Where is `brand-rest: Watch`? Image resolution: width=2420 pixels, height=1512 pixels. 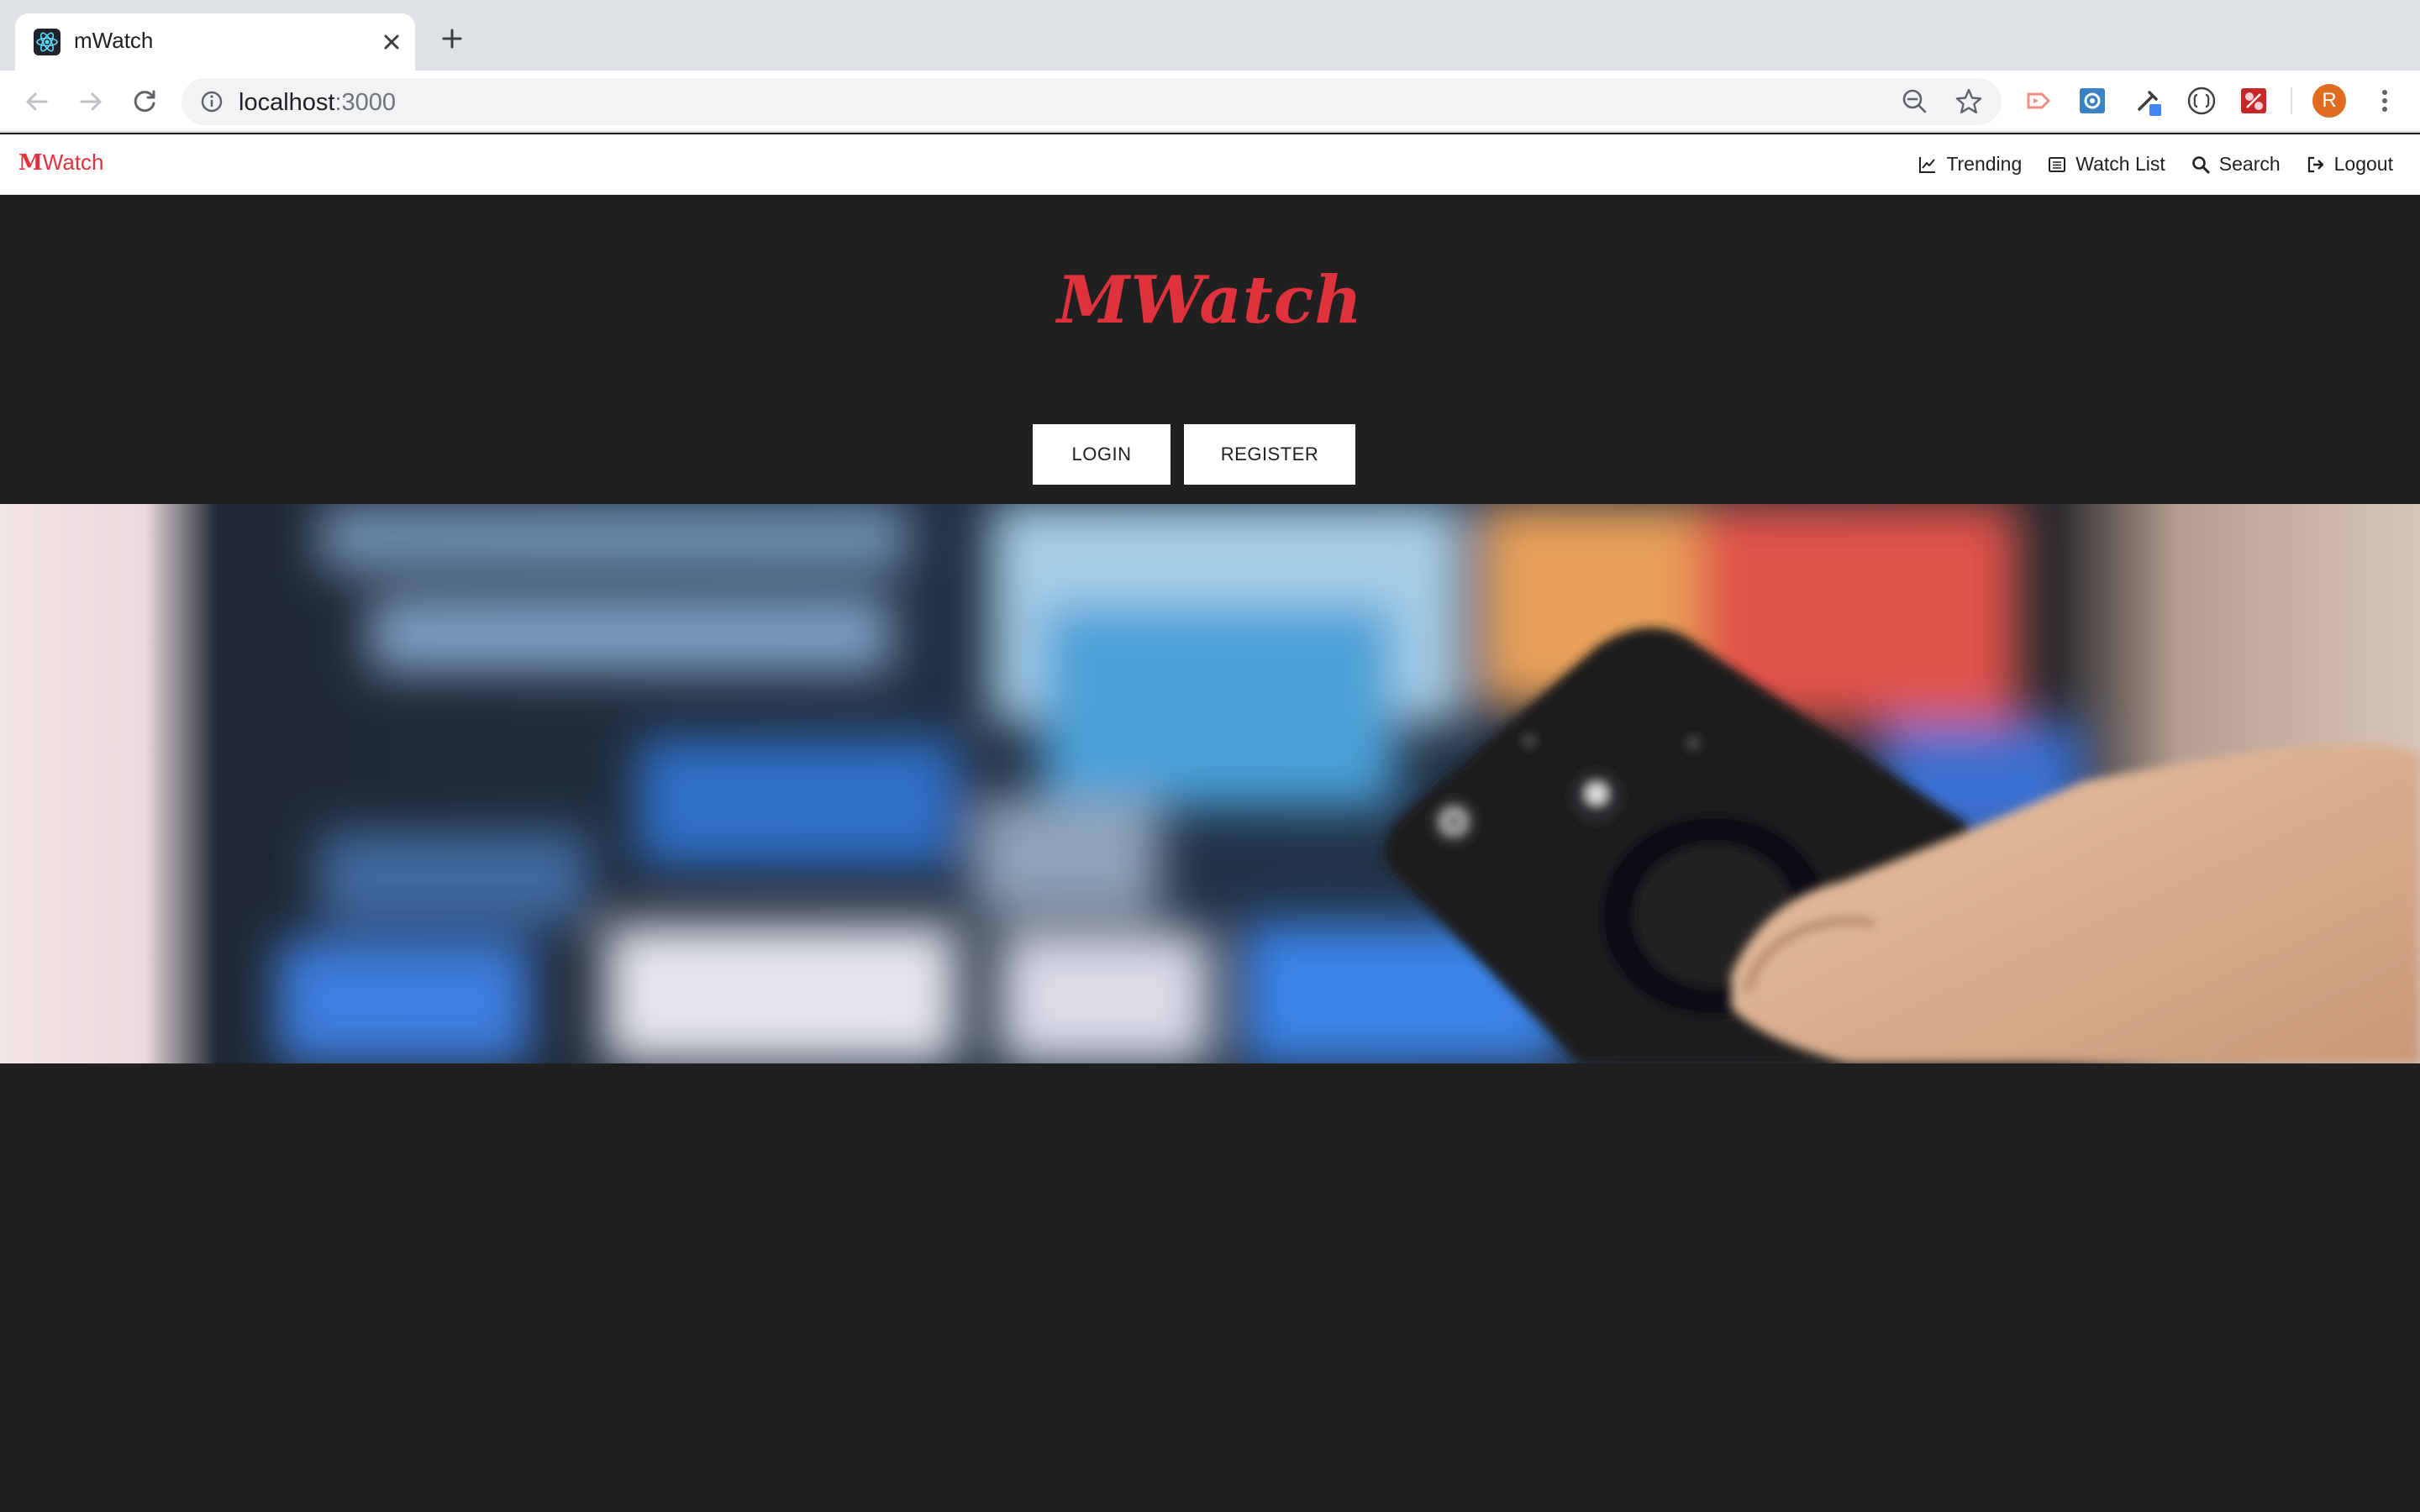 brand-rest: Watch is located at coordinates (73, 162).